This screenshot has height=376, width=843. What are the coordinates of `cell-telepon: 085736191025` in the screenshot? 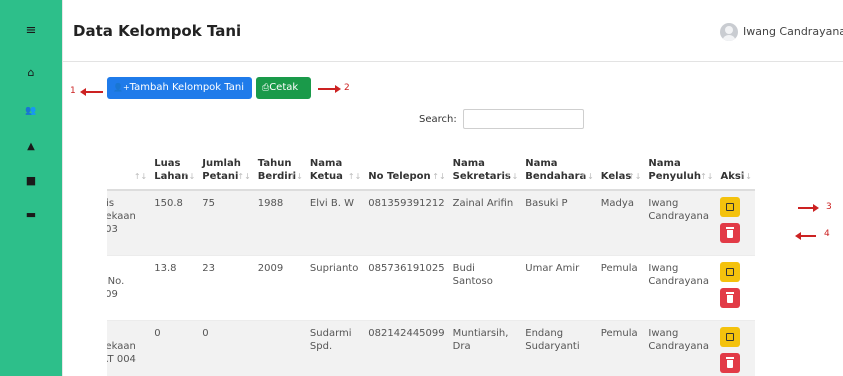 It's located at (406, 288).